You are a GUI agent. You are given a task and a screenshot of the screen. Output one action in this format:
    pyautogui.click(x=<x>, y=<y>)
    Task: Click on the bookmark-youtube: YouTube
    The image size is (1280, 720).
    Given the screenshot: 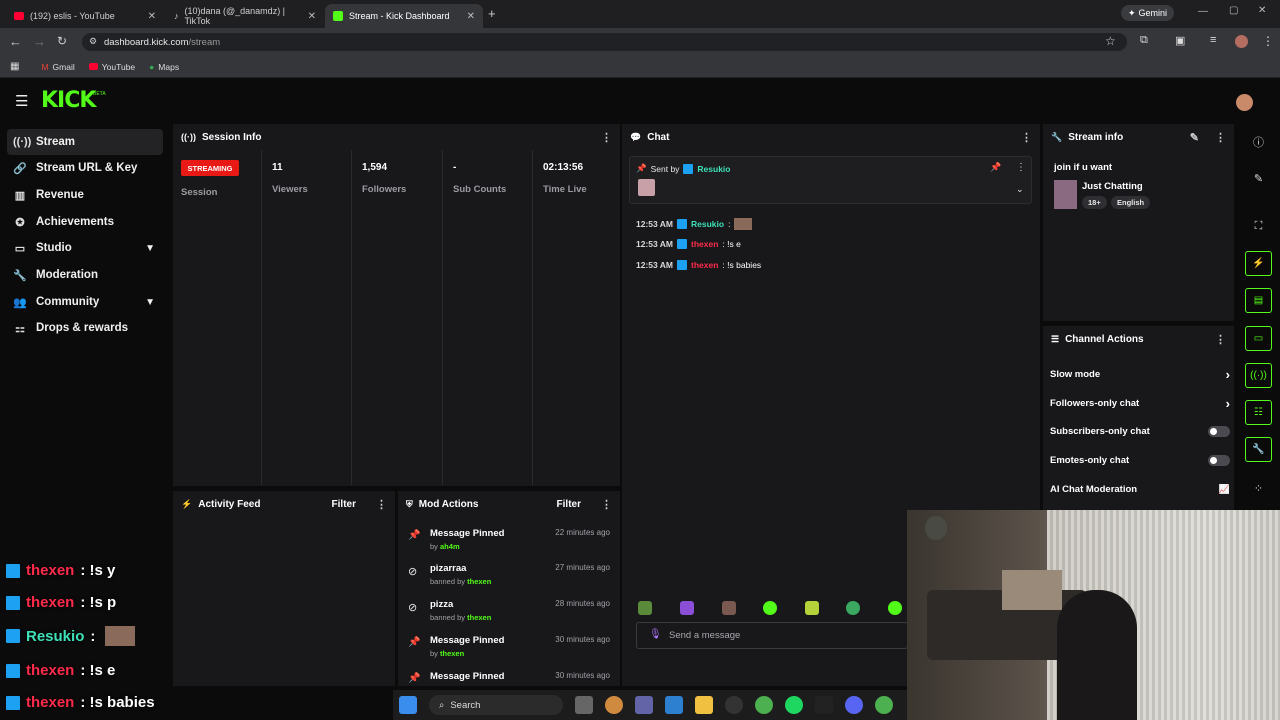 What is the action you would take?
    pyautogui.click(x=111, y=67)
    